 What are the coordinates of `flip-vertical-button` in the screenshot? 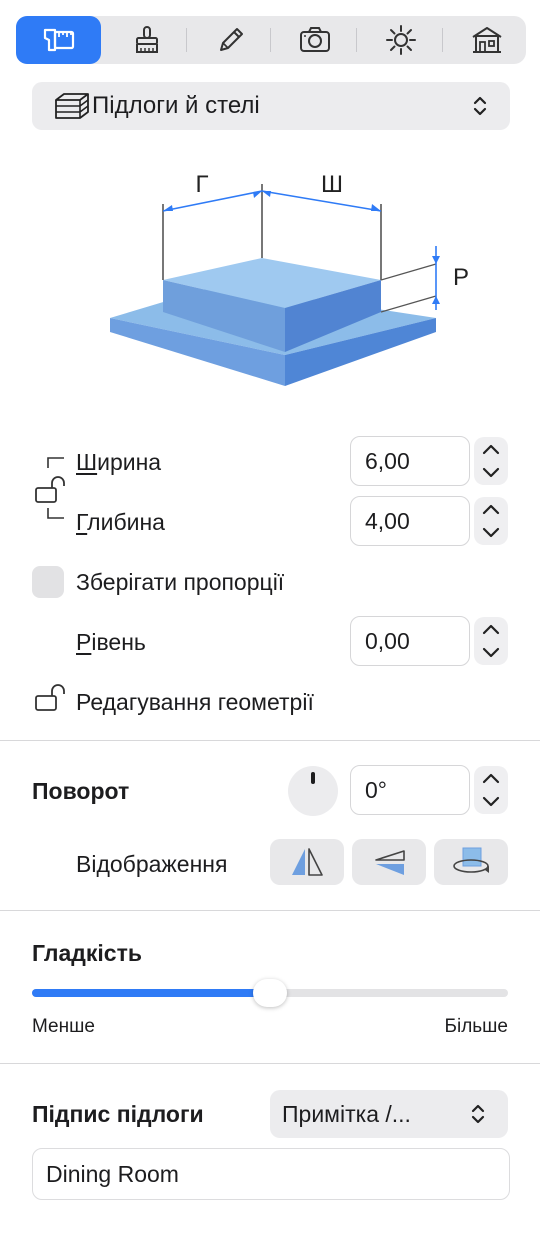 It's located at (389, 862).